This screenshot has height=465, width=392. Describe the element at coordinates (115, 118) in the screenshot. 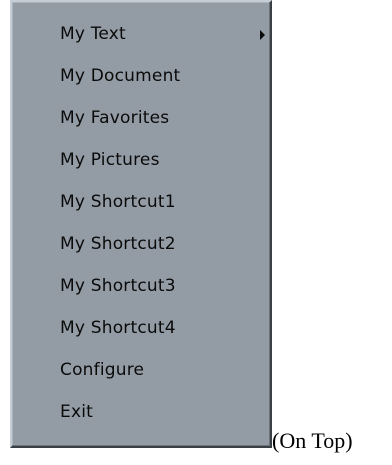

I see `menu-item-label: My Favorites` at that location.